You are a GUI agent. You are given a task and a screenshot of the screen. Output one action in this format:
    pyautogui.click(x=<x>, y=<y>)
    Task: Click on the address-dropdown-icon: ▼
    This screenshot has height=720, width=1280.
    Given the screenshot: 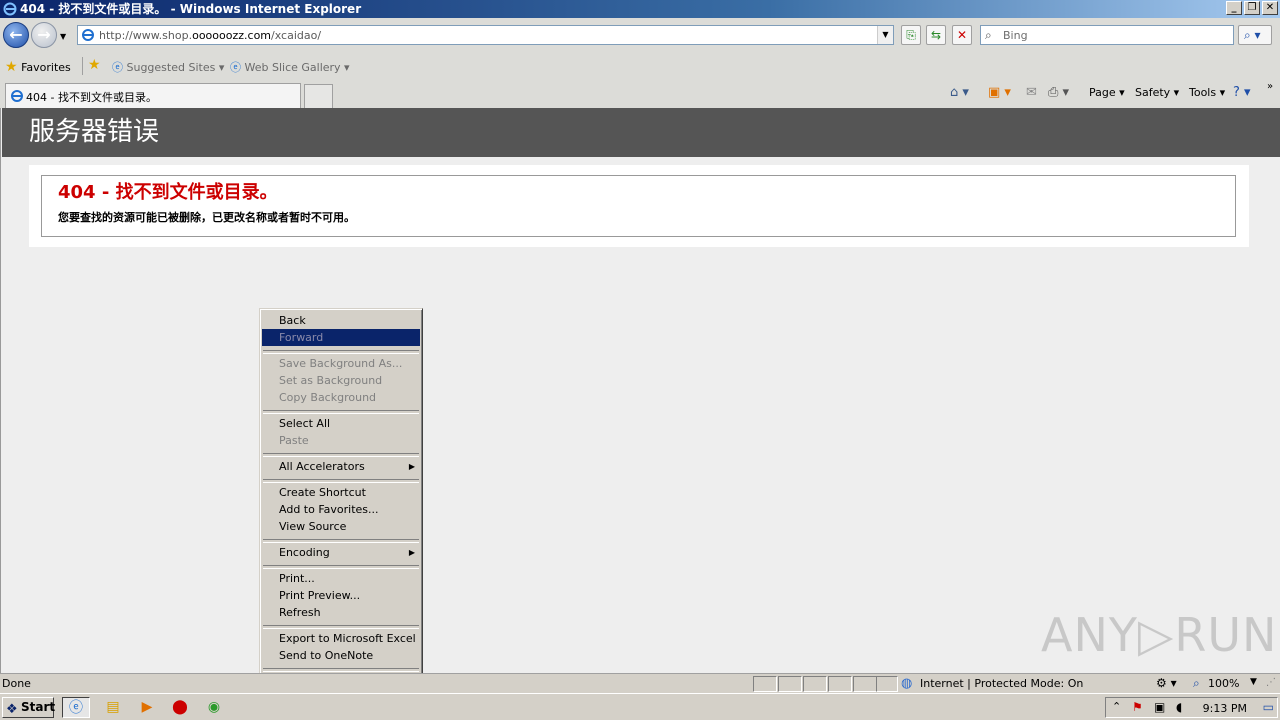 What is the action you would take?
    pyautogui.click(x=885, y=35)
    